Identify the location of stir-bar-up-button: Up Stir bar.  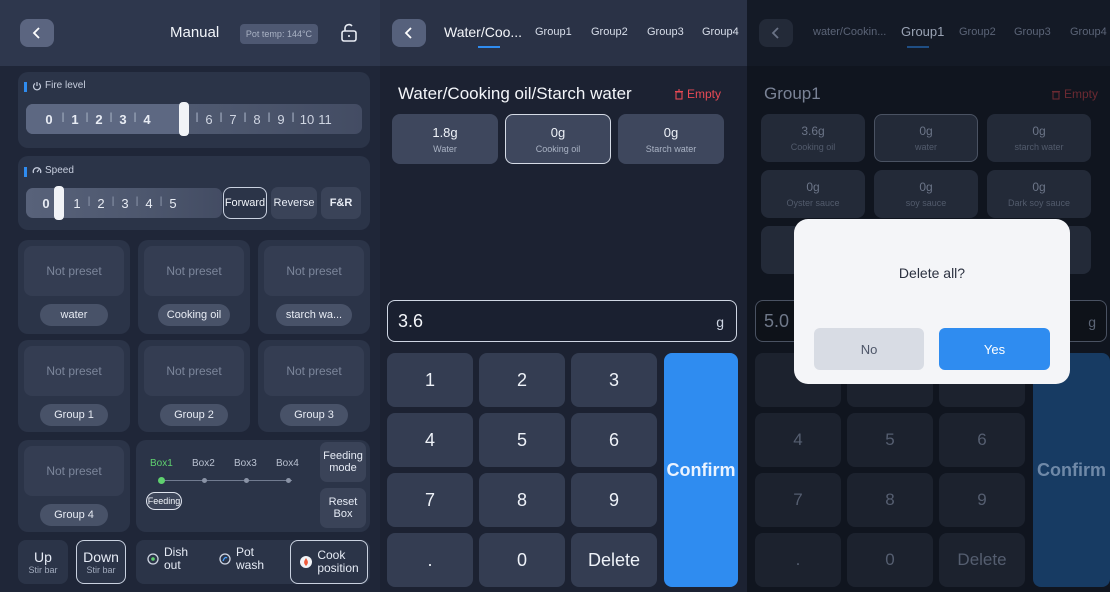
(43, 562).